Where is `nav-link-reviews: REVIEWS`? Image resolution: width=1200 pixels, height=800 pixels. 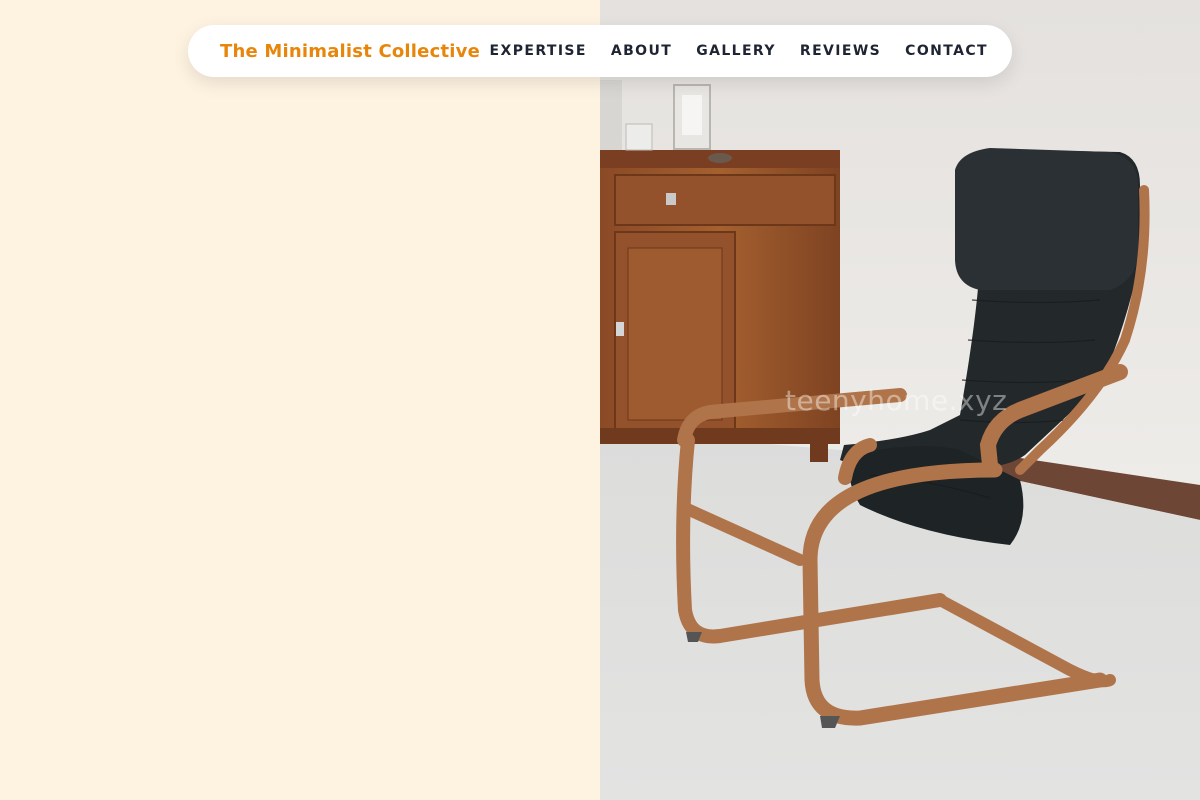 nav-link-reviews: REVIEWS is located at coordinates (840, 51).